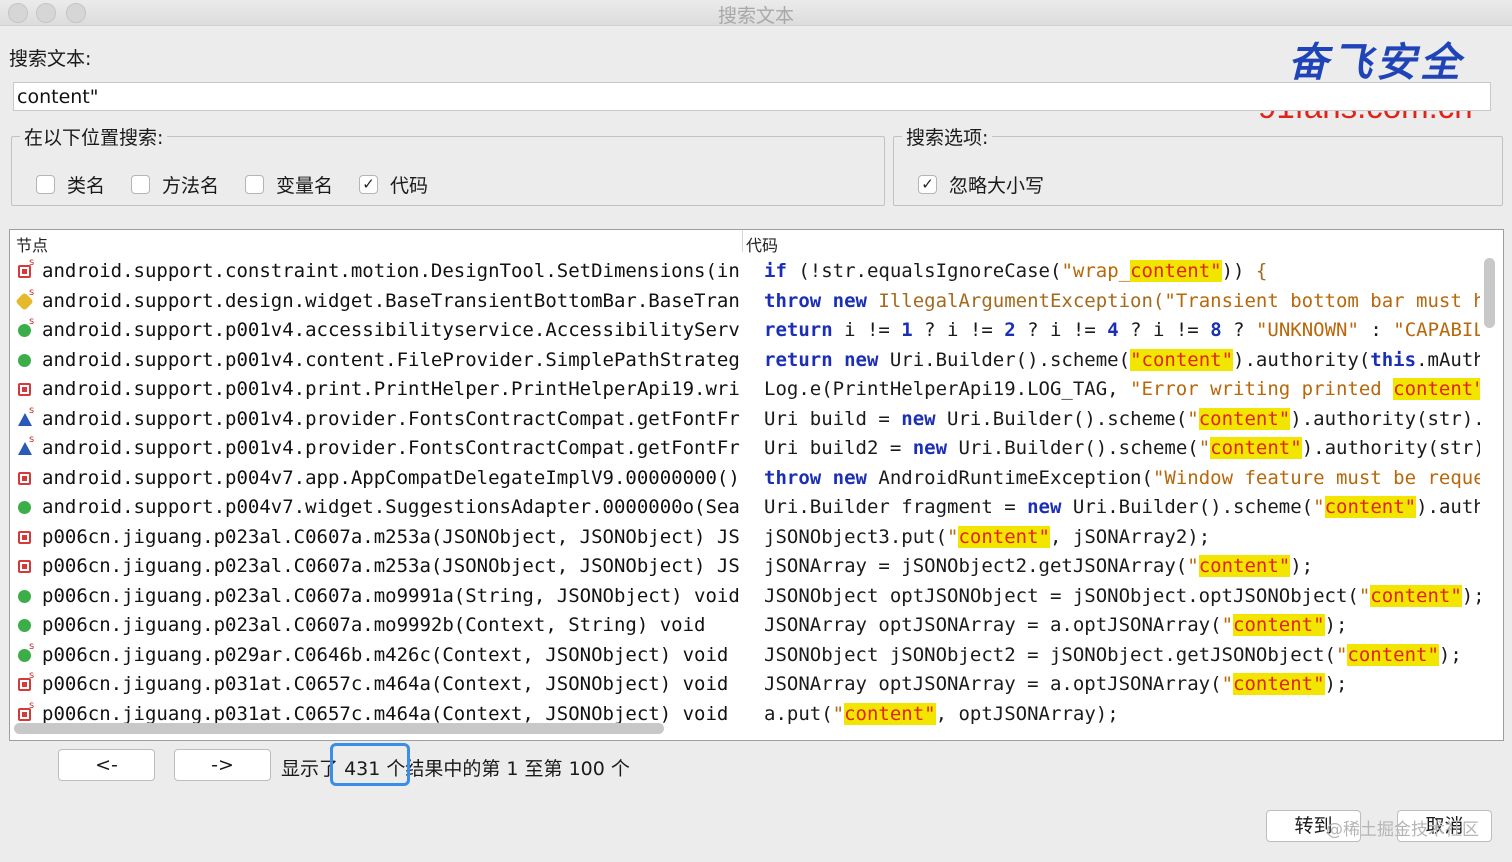 The height and width of the screenshot is (862, 1512). What do you see at coordinates (106, 765) in the screenshot?
I see `previous-page-button: <-` at bounding box center [106, 765].